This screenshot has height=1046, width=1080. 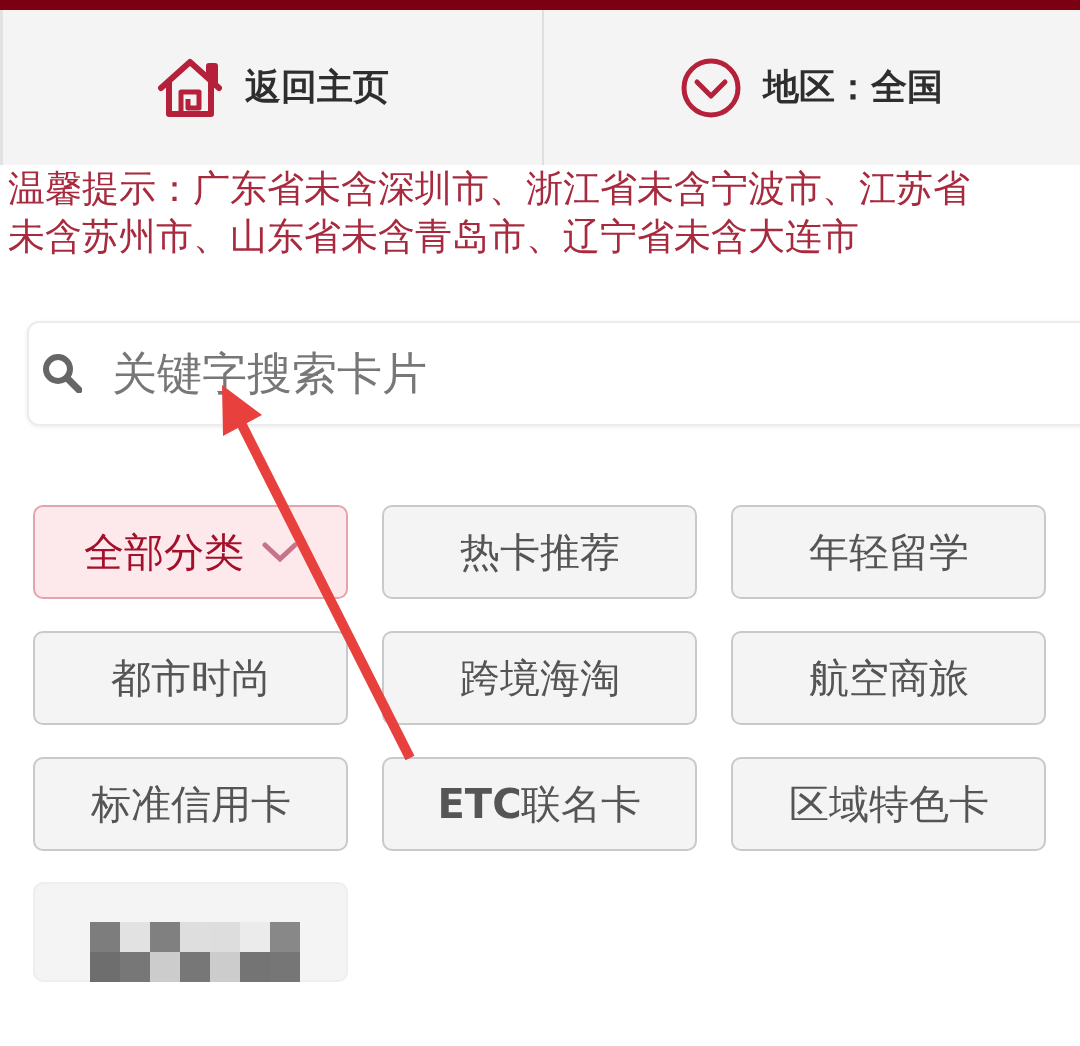 What do you see at coordinates (190, 804) in the screenshot?
I see `category-button: 标准信用卡` at bounding box center [190, 804].